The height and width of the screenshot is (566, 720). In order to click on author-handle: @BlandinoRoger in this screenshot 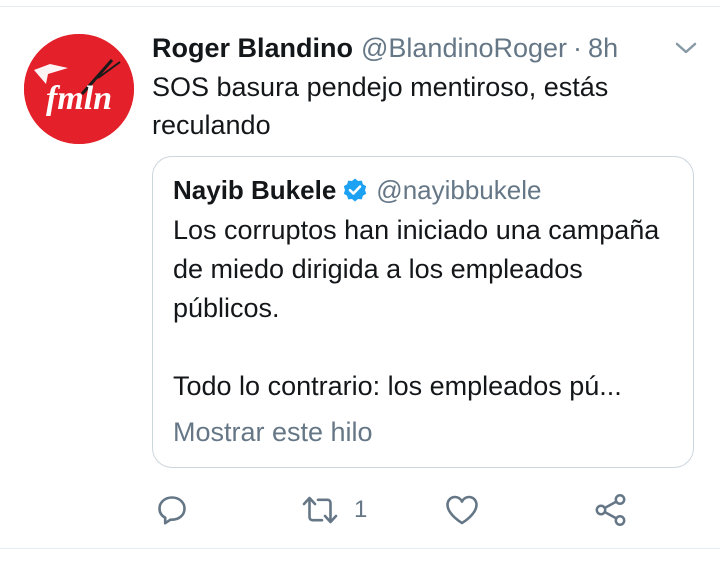, I will do `click(464, 48)`.